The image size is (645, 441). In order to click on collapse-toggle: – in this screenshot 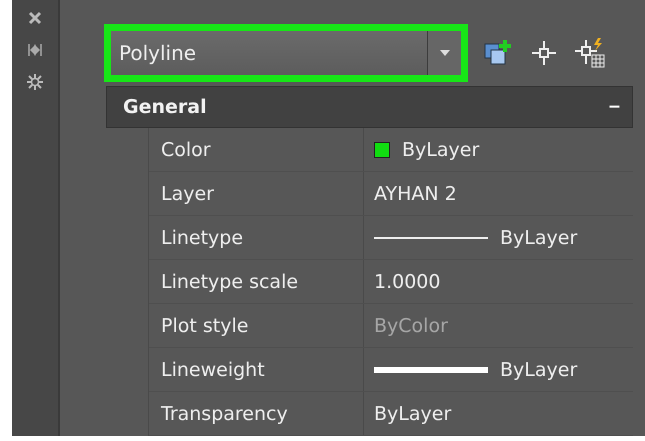, I will do `click(614, 106)`.